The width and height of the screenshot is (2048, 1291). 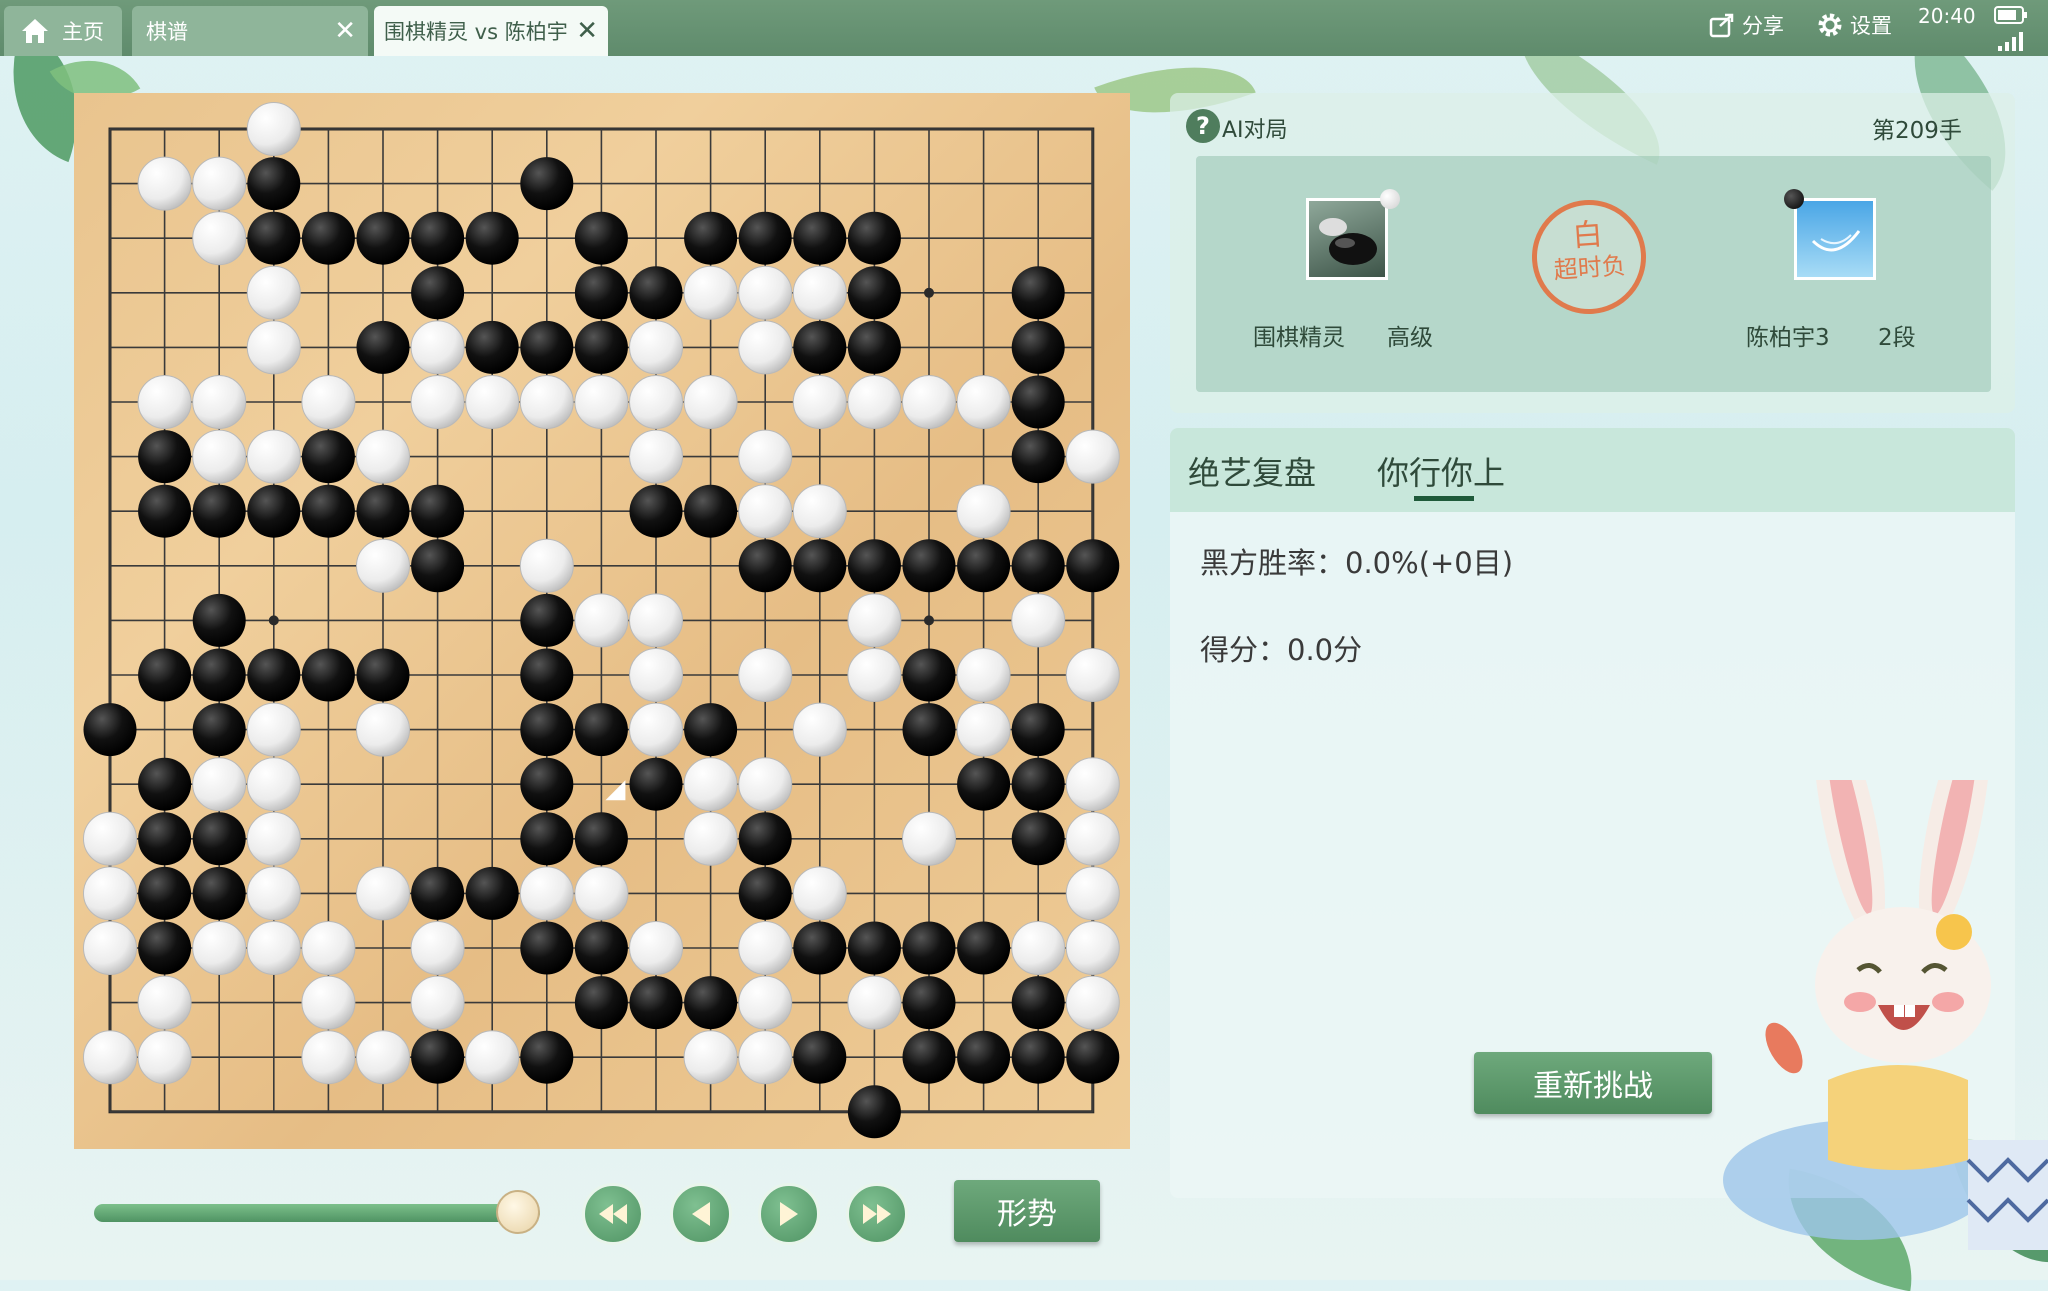 What do you see at coordinates (1794, 199) in the screenshot?
I see `black-stone-indicator` at bounding box center [1794, 199].